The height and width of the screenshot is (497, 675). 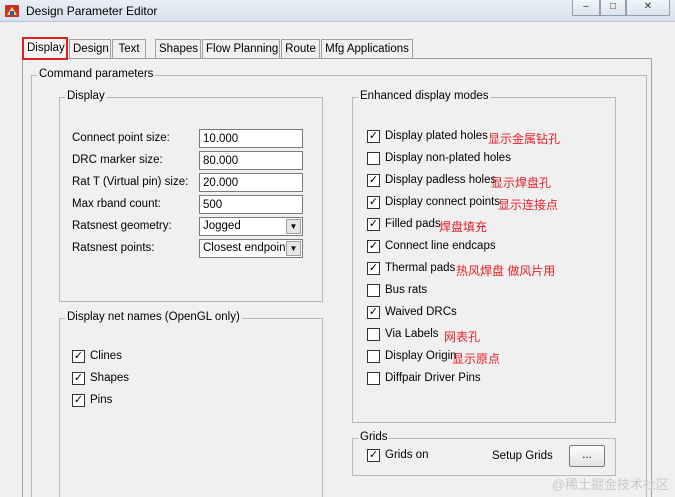 What do you see at coordinates (440, 246) in the screenshot?
I see `endcaps-label: Connect line endcaps` at bounding box center [440, 246].